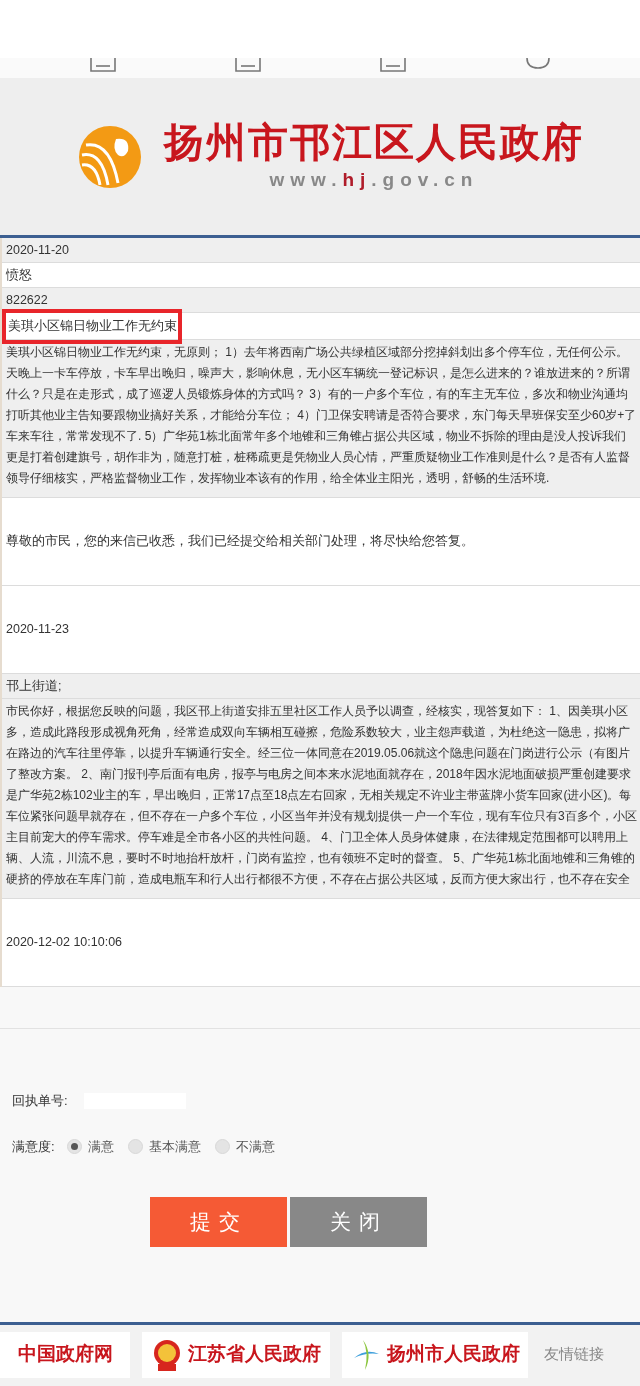 The height and width of the screenshot is (1386, 640). Describe the element at coordinates (322, 795) in the screenshot. I see `message-text: 市民你好，根据您反映的问题，我区邗上街道安排五里社区工作人员予以调查，经核实，现答复如下： 1、因美琪小区 多，造成此路段形成视角死角，经常造成双向车辆相互碰擦，危险系数较大，业主怨声载道，为杜绝这一隐患，拟将广 在路边的汽车往里停靠，以提升车辆通行安全。经三位一体同意在2019.05.06就这个隐患问题在门岗进行公示（有图片 了整改方案。 2、南门报刊亭后面有电房，报亭与电房之间本来水泥地面就存在，2018年因水泥地面破损严重创建要求 是广华苑2栋102业主的车，早出晚归，正常17点至18点左右回家，无相关规定不许业主带蓝牌小货车回家(进小区)。每 车位紧张问题早就存在，但不存在一户多个车位，小区当年并没有规划提供一户一个车位，现有车位只有3百多个，小区 主目前宠大的停车需求。停车难是全市各小区的共性问题。 4、门卫全体人员身体健康，在法律规定范围都可以聘用上 辆、人流，川流不息，要时不时地抬杆放杆，门岗有监控，也有领班不定时的督查。 5、广华苑1栋北面地锥和三角锥的 硬挤的停放在车库门前，造成电瓶车和行人出行都很不方便，不存在占据公共区域，反而方便大家出行，也不存在安全` at that location.